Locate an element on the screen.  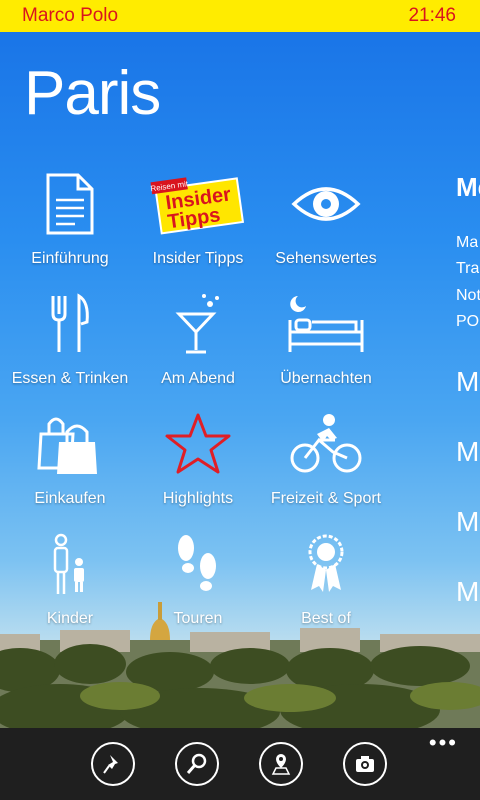
status-bar: Marco Polo 21:46 is located at coordinates (240, 16).